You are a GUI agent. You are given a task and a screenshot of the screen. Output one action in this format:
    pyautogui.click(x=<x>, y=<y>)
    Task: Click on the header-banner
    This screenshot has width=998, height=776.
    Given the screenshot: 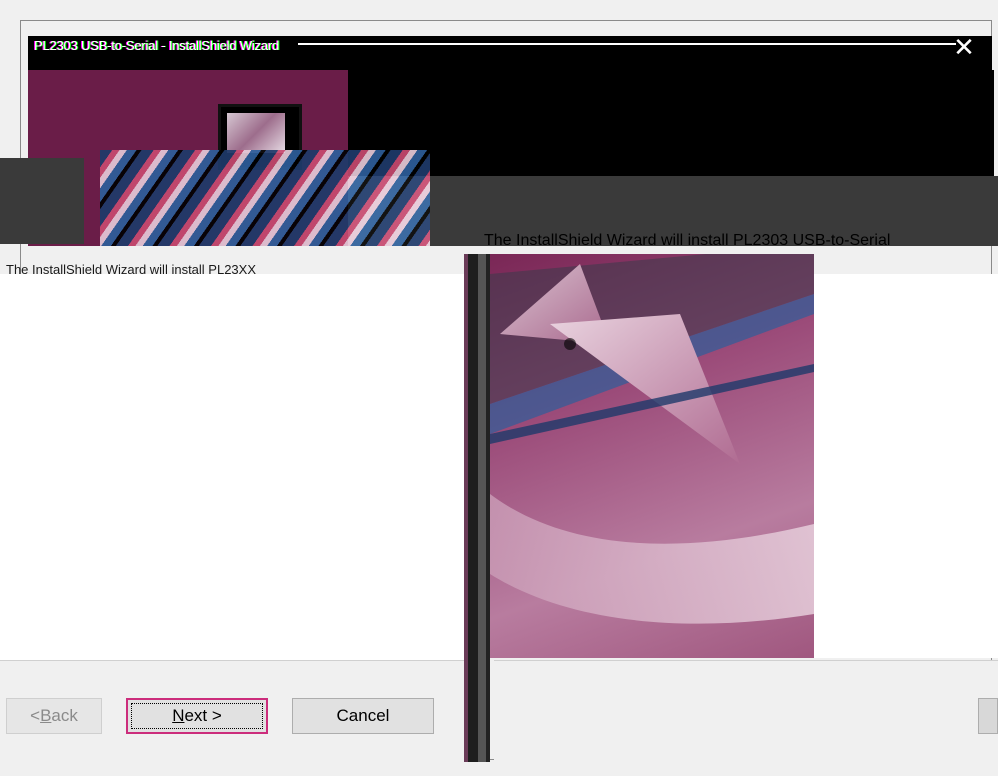 What is the action you would take?
    pyautogui.click(x=671, y=123)
    